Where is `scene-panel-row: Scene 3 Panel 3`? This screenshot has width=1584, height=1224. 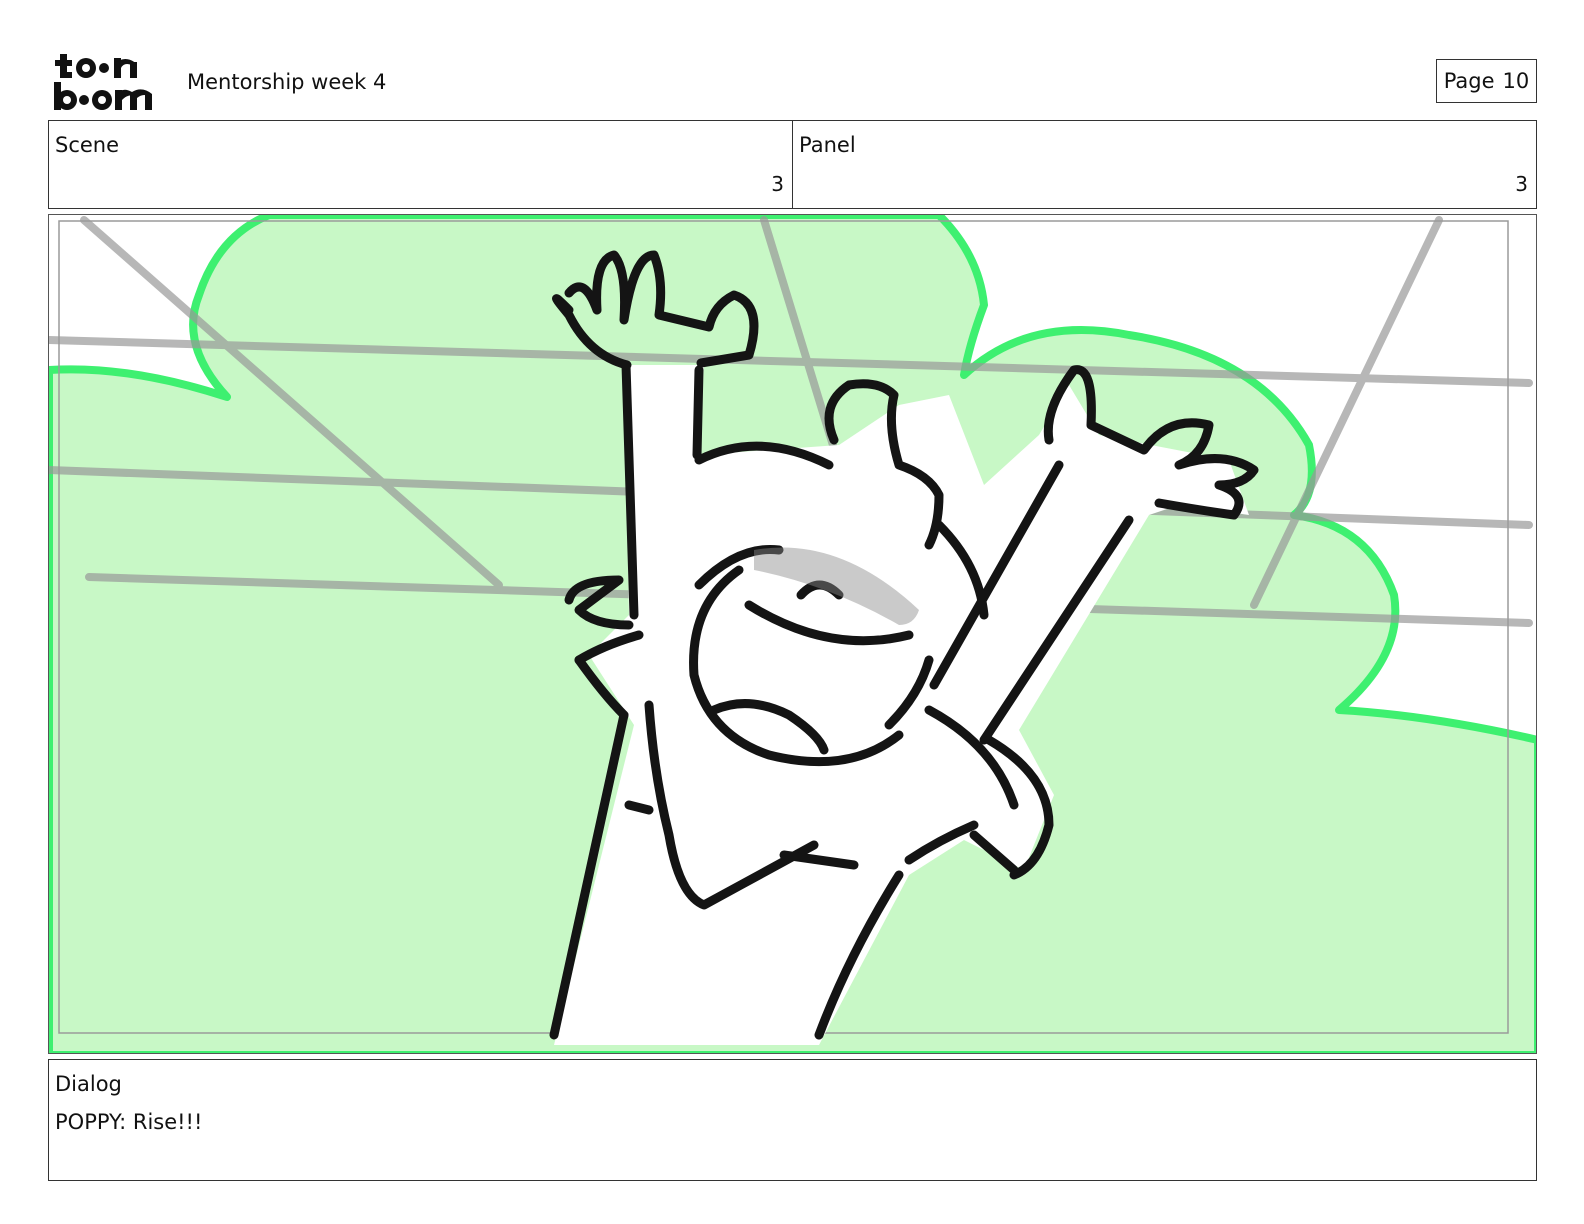
scene-panel-row: Scene 3 Panel 3 is located at coordinates (792, 164).